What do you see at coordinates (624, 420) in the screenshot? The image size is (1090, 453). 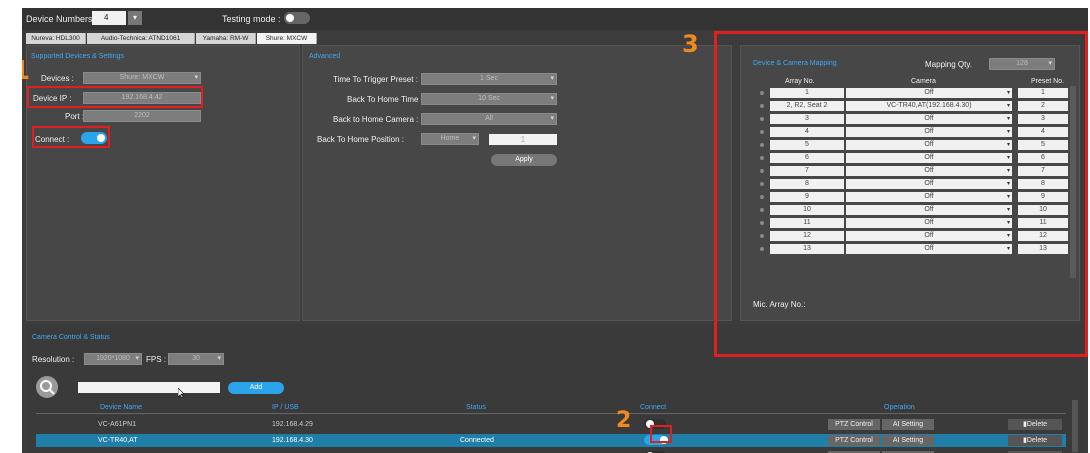 I see `marker-2: 2` at bounding box center [624, 420].